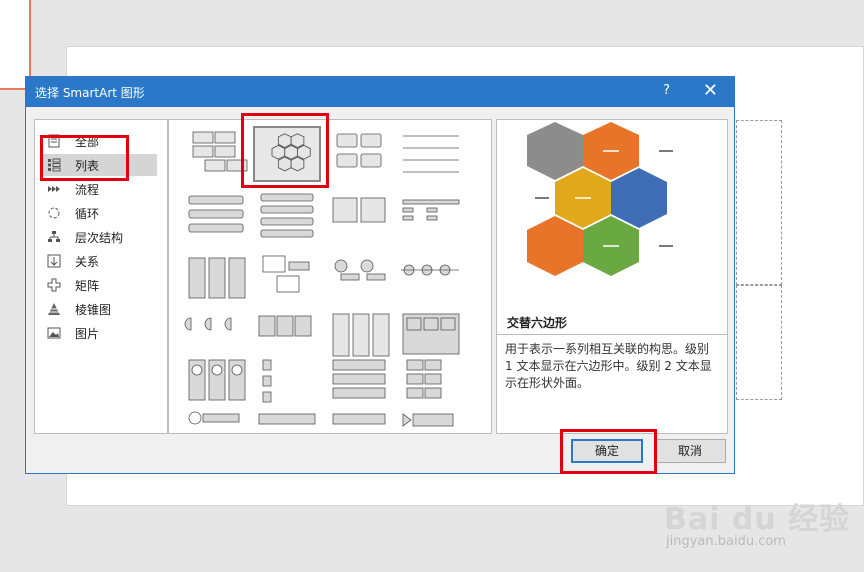 The height and width of the screenshot is (572, 864). I want to click on hierarchy-icon, so click(54, 236).